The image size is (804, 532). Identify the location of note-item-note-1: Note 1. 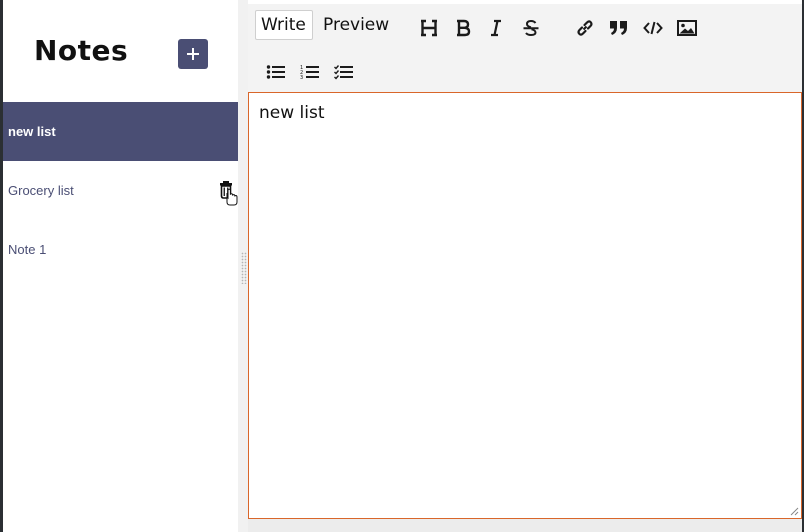
(120, 249).